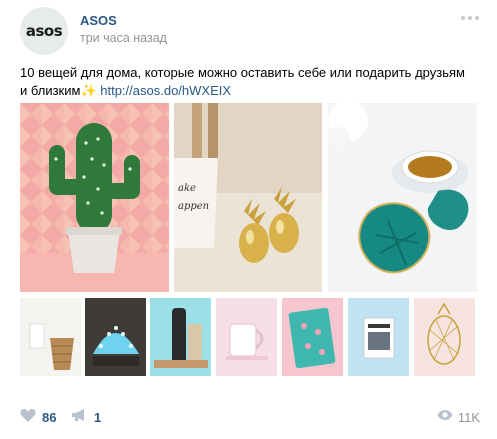 The image size is (497, 439). What do you see at coordinates (468, 417) in the screenshot?
I see `view-count: 11K` at bounding box center [468, 417].